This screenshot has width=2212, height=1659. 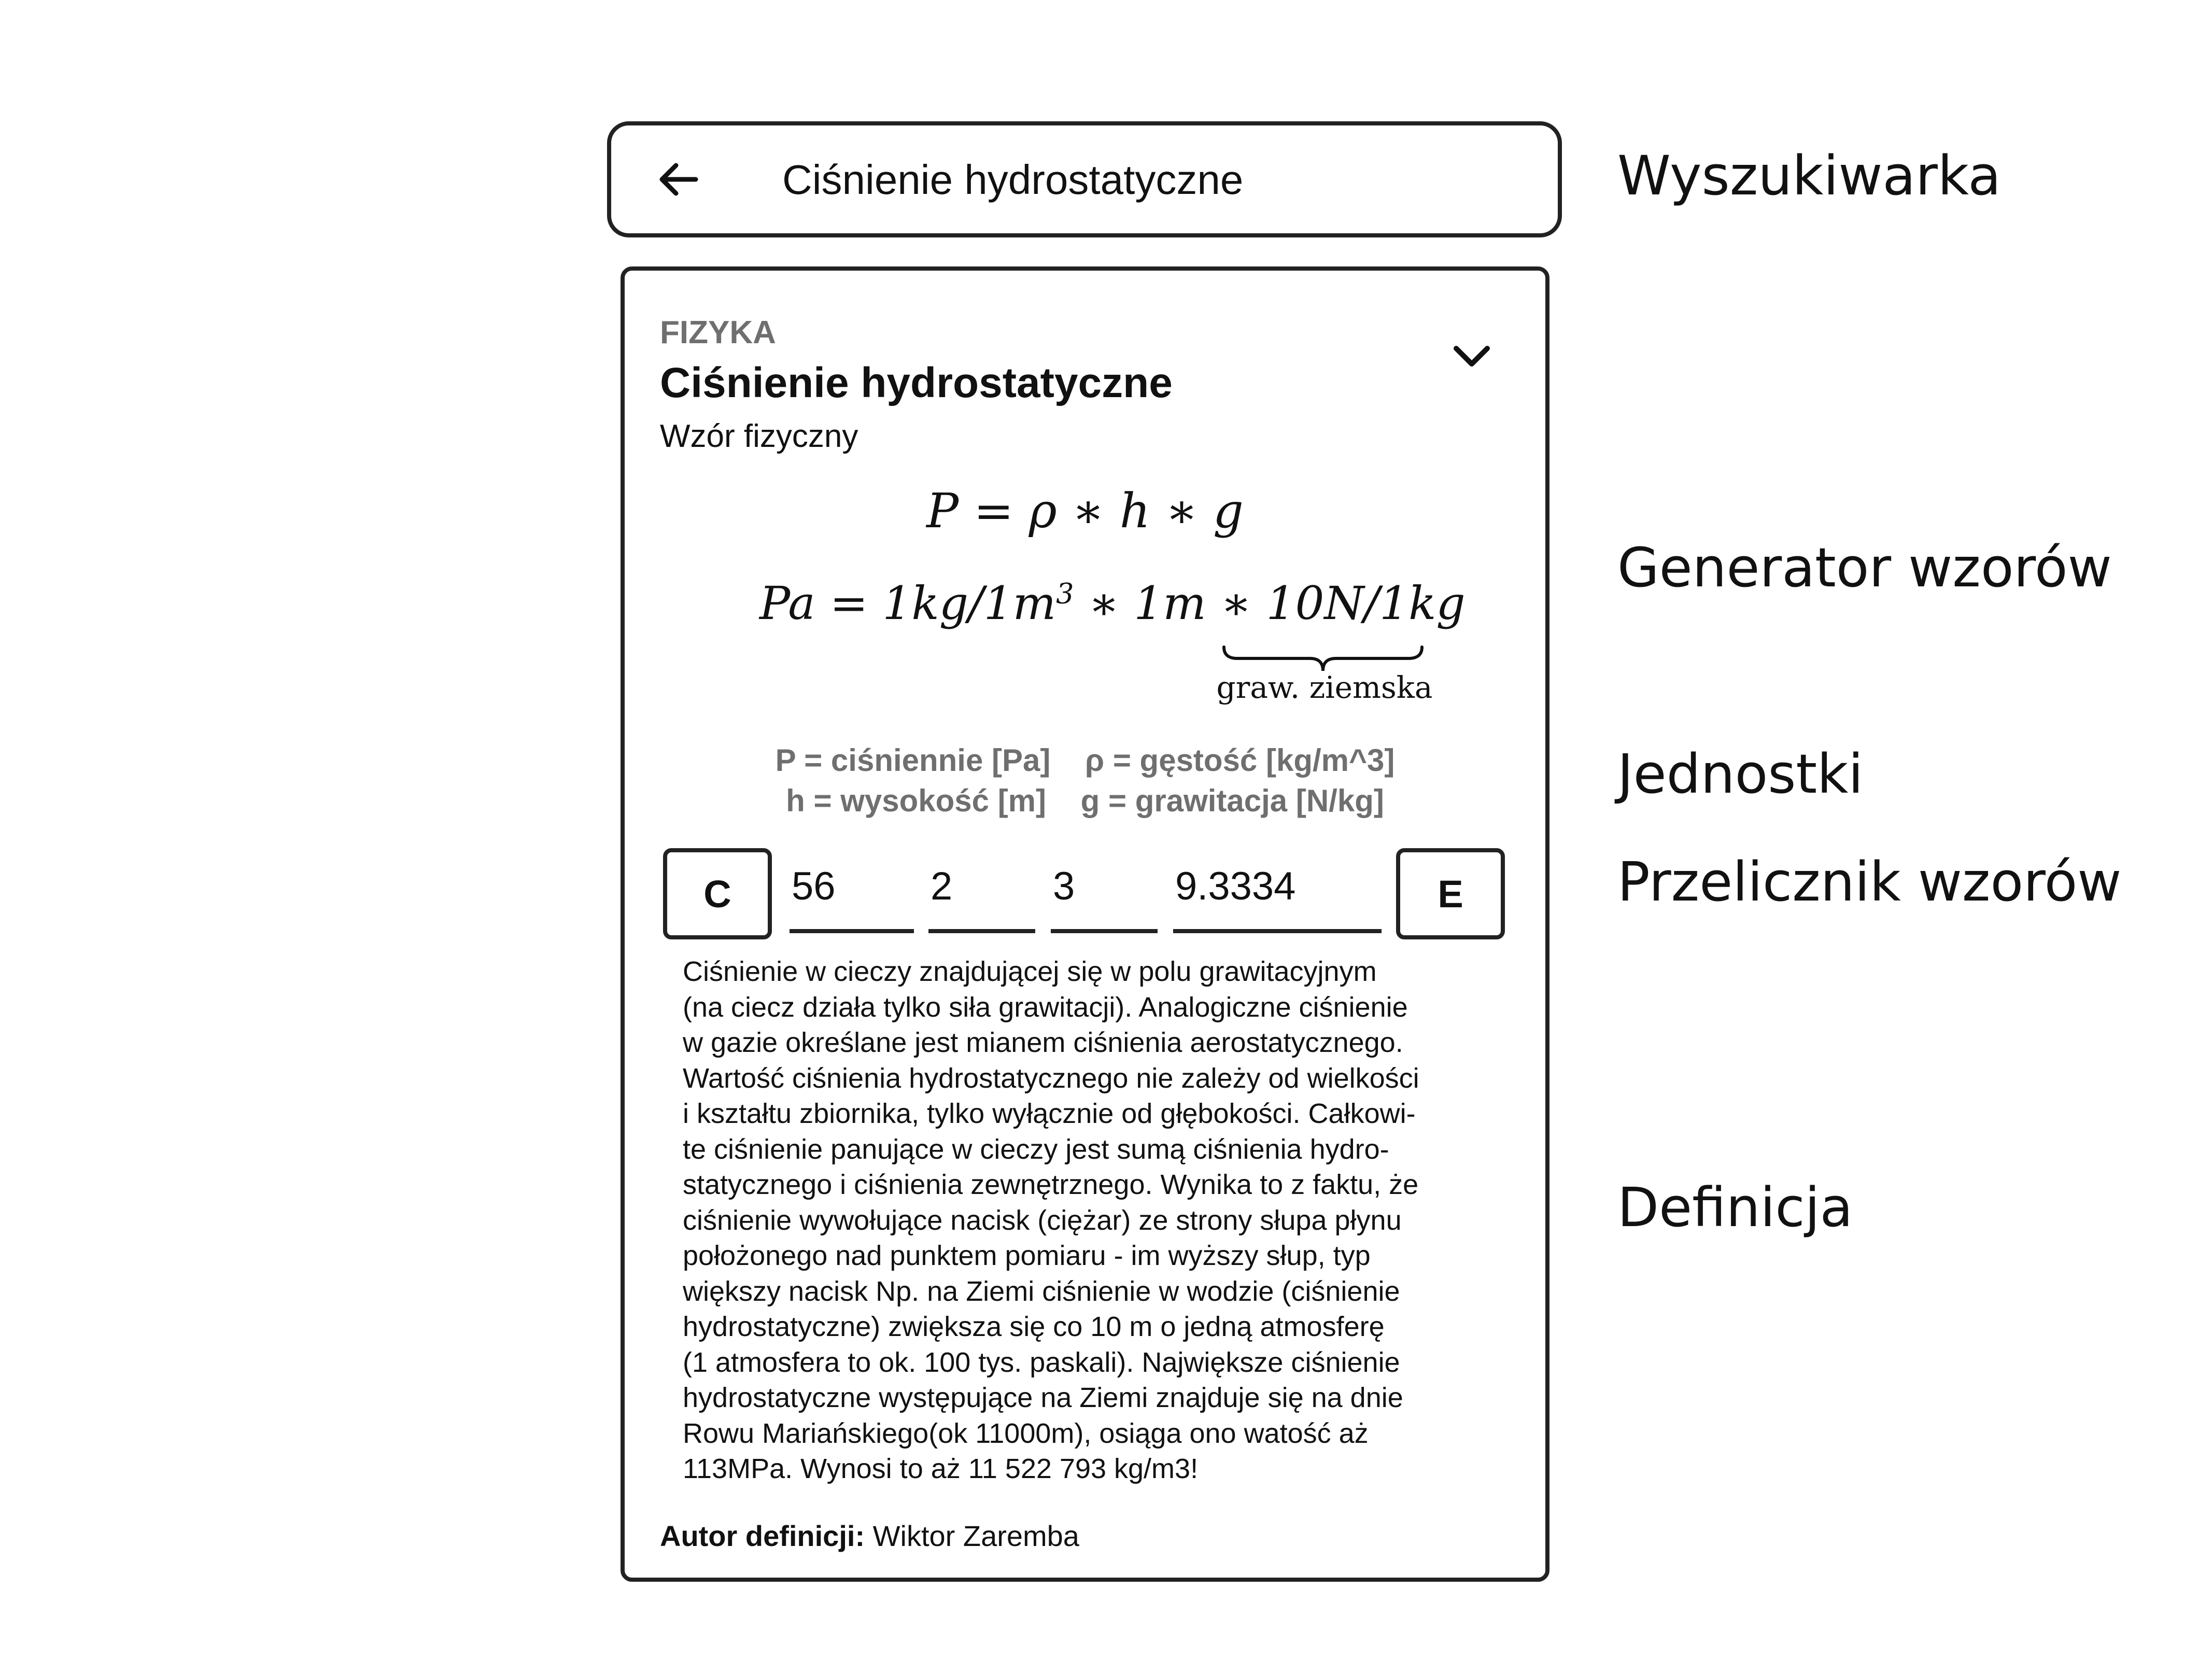 What do you see at coordinates (1450, 893) in the screenshot?
I see `enter-button: E` at bounding box center [1450, 893].